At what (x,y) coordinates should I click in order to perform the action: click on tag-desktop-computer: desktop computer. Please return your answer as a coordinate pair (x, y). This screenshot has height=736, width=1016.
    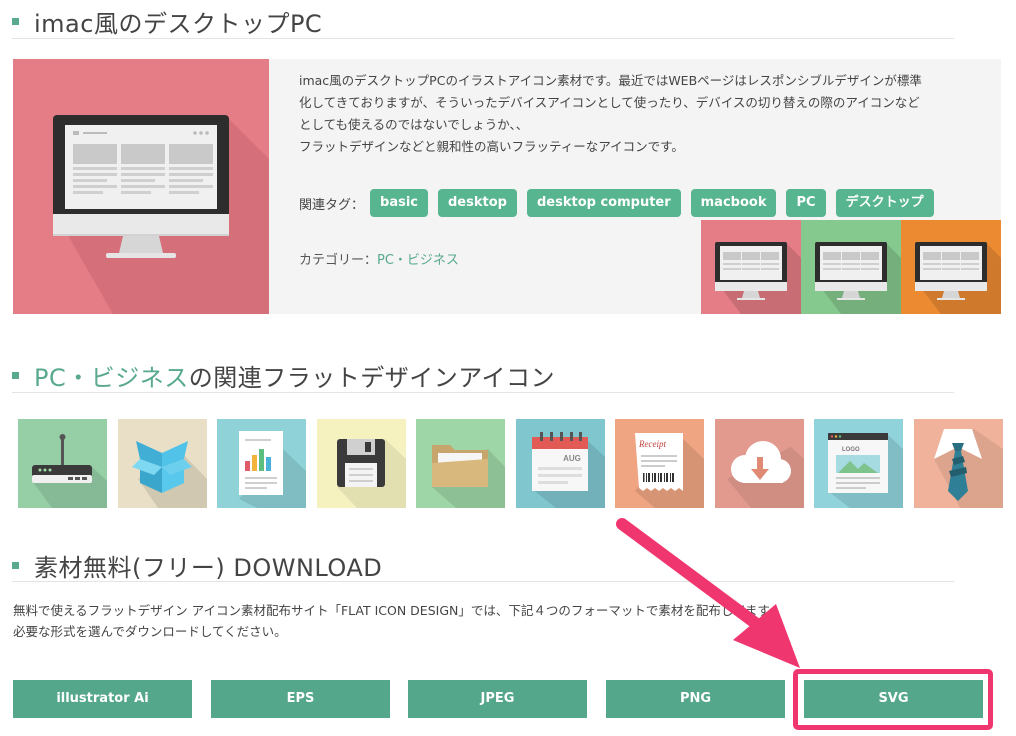
    Looking at the image, I should click on (603, 203).